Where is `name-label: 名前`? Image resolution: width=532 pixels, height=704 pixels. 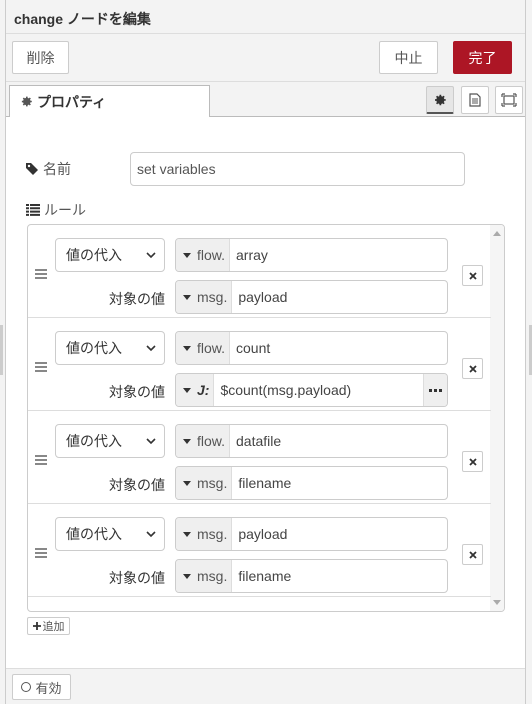
name-label: 名前 is located at coordinates (48, 169).